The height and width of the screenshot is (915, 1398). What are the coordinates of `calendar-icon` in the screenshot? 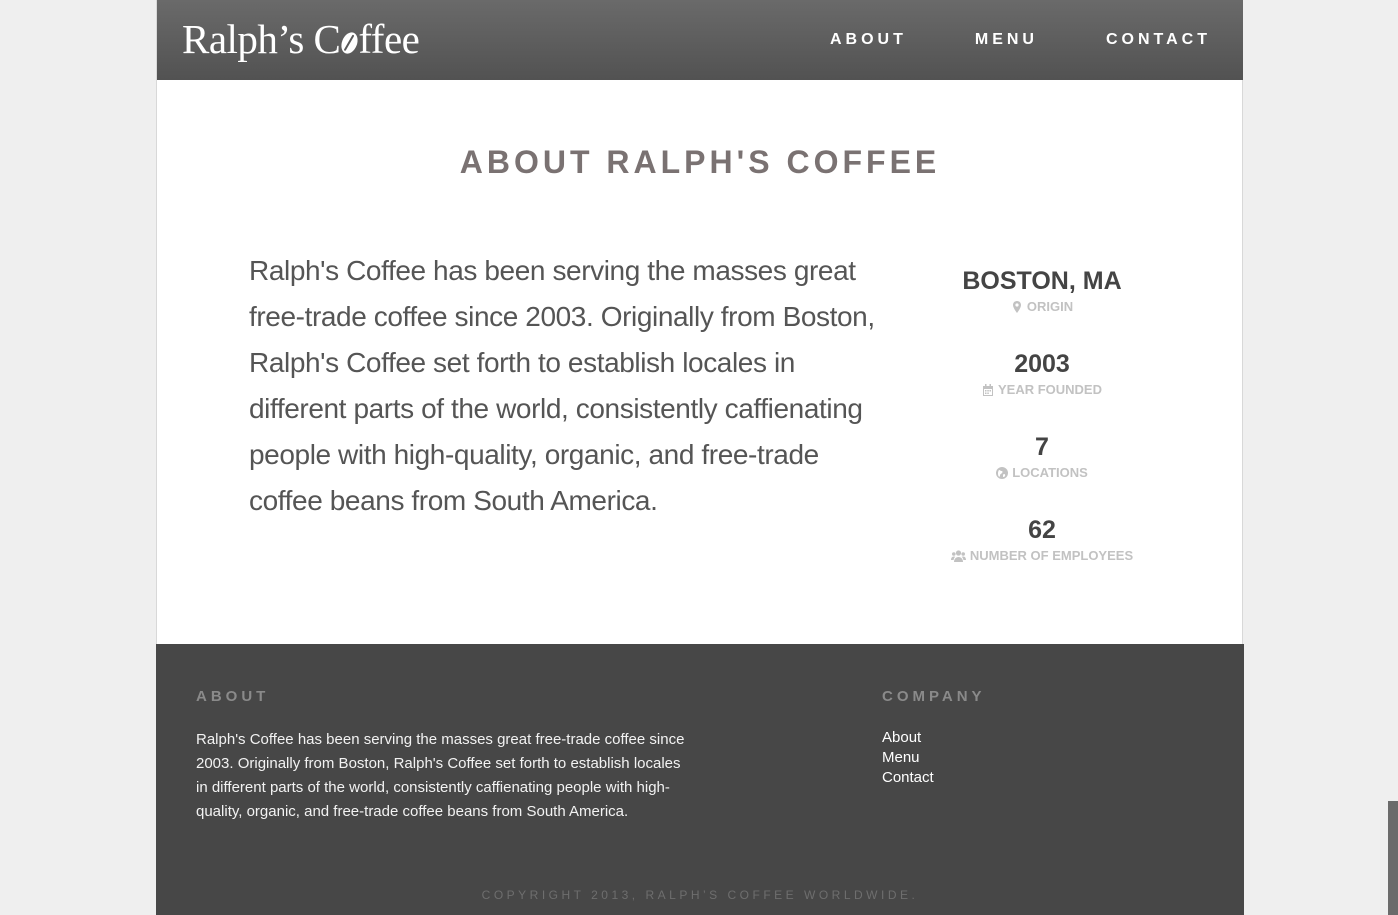 It's located at (987, 390).